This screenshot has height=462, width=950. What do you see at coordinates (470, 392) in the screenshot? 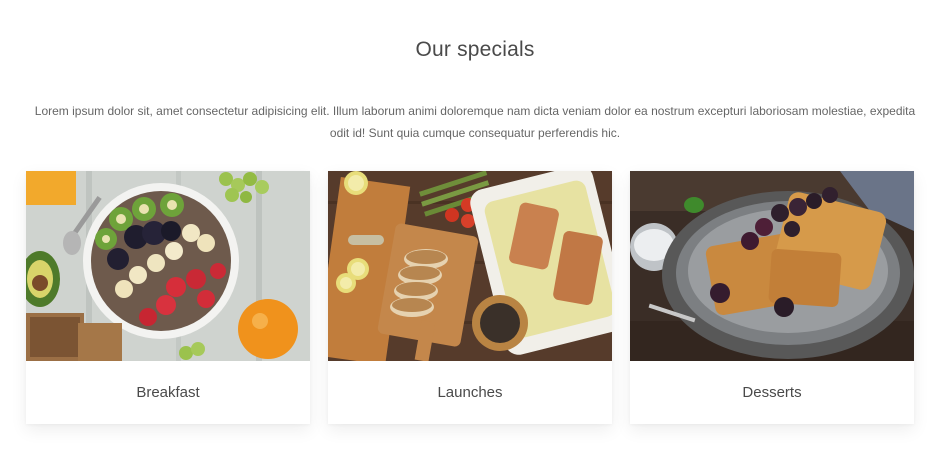
I see `card-label-launches: Launches` at bounding box center [470, 392].